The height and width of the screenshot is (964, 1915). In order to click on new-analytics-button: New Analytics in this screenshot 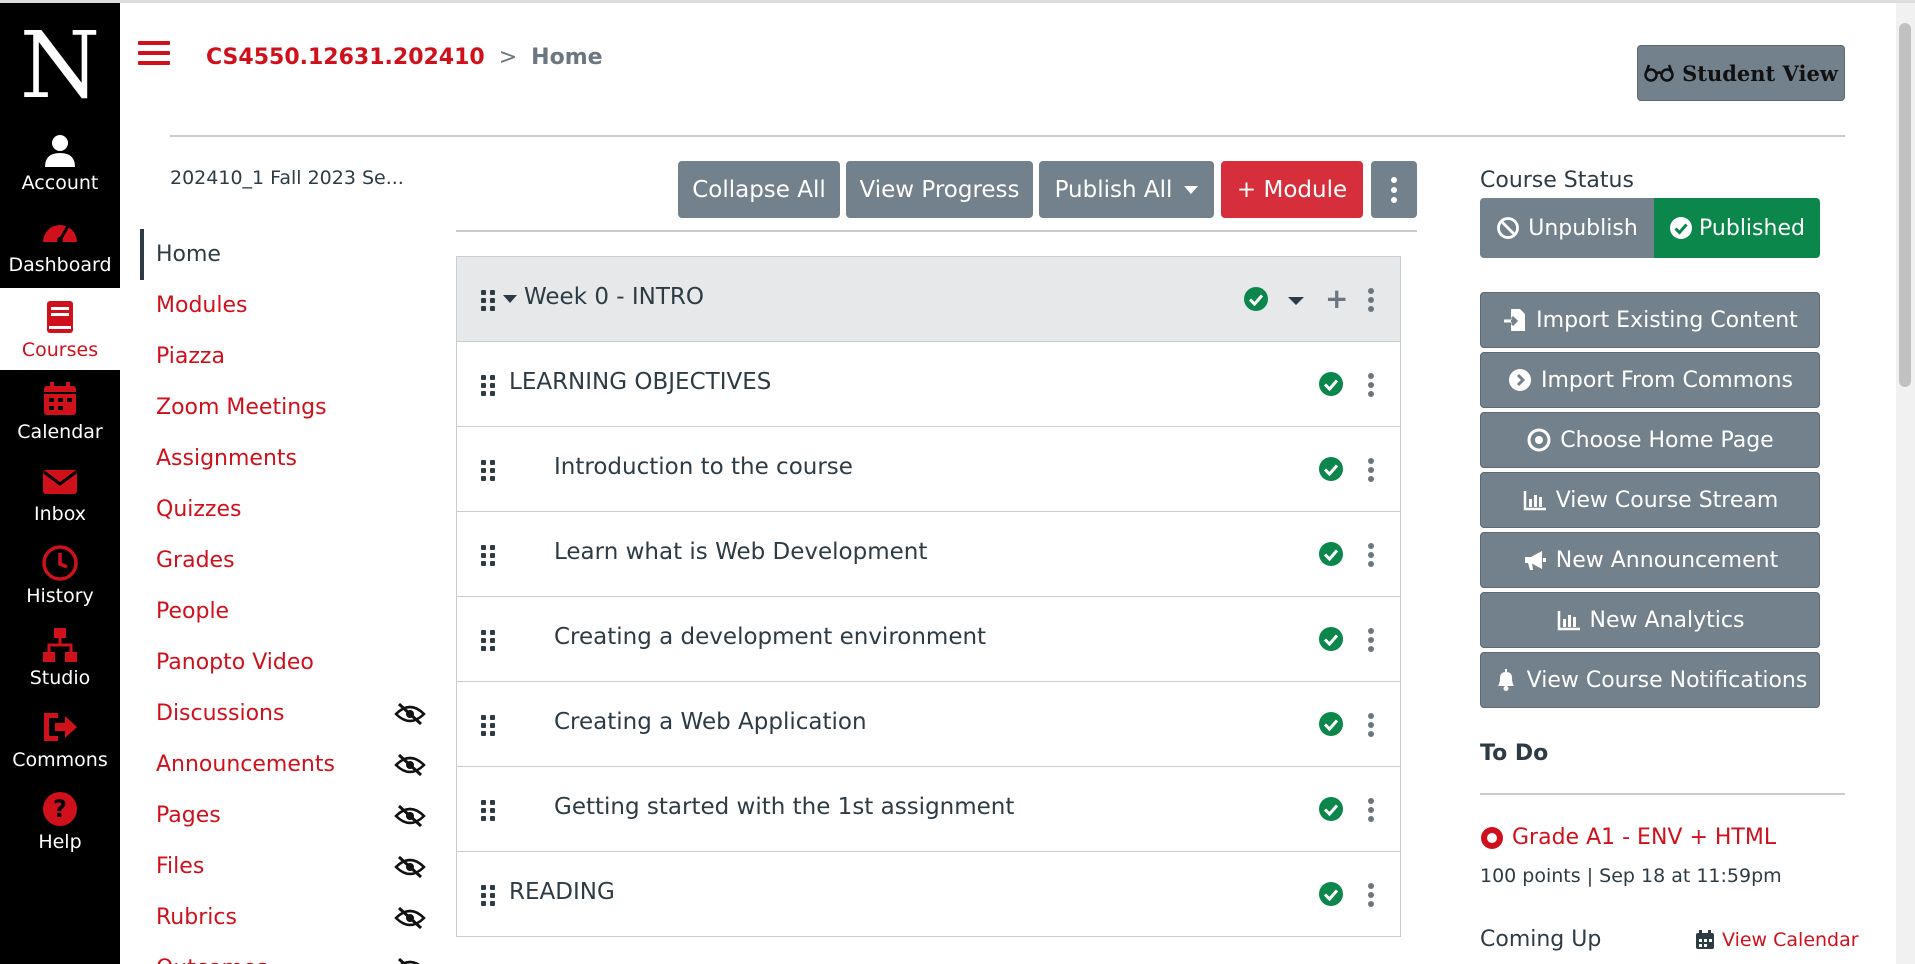, I will do `click(1650, 620)`.